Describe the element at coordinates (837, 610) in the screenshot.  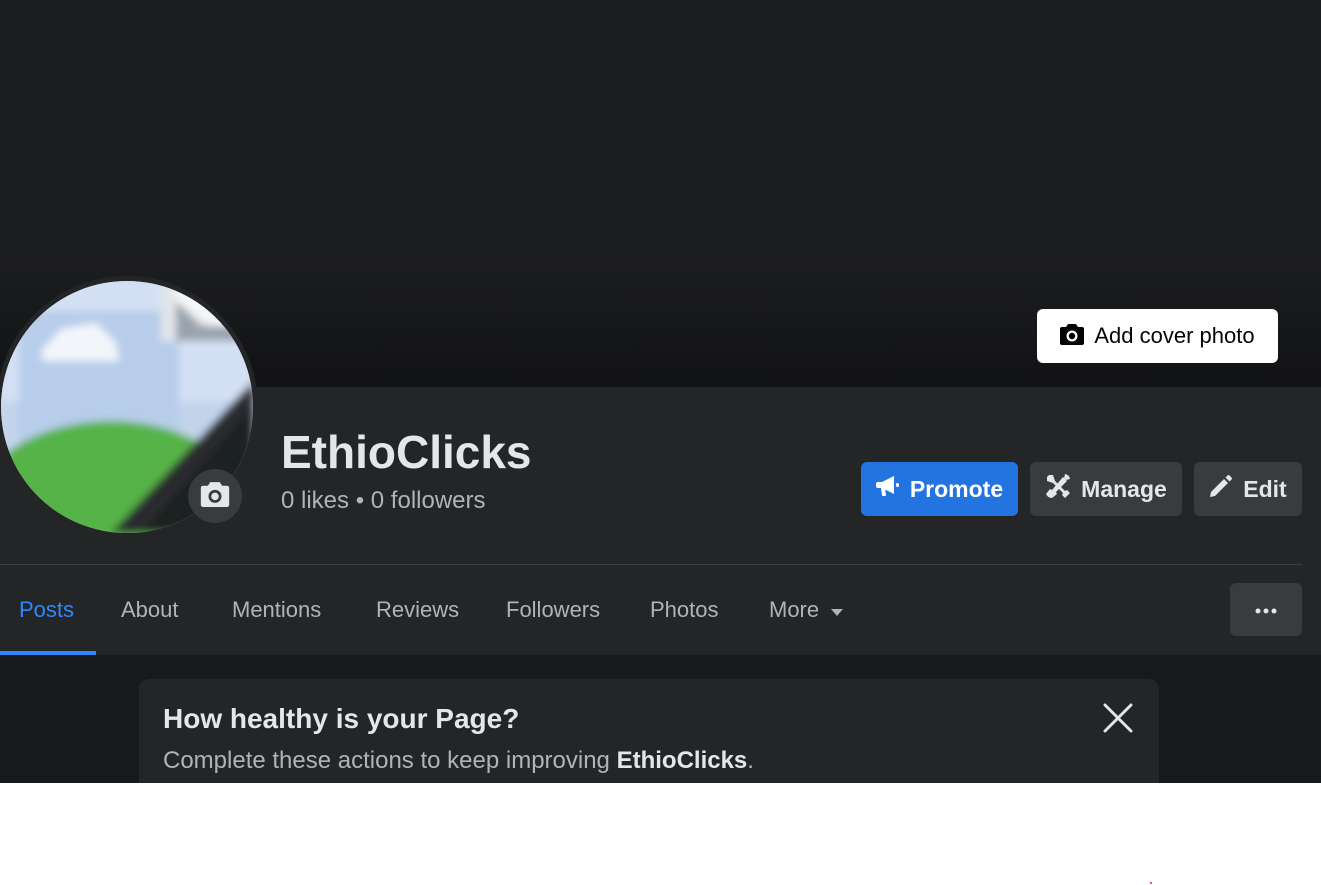
I see `caret-down-icon` at that location.